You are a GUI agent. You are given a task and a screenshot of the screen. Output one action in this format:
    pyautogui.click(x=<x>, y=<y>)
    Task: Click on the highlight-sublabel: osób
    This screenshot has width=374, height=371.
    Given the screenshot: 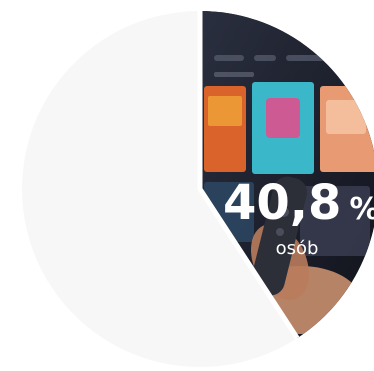 What is the action you would take?
    pyautogui.click(x=297, y=248)
    